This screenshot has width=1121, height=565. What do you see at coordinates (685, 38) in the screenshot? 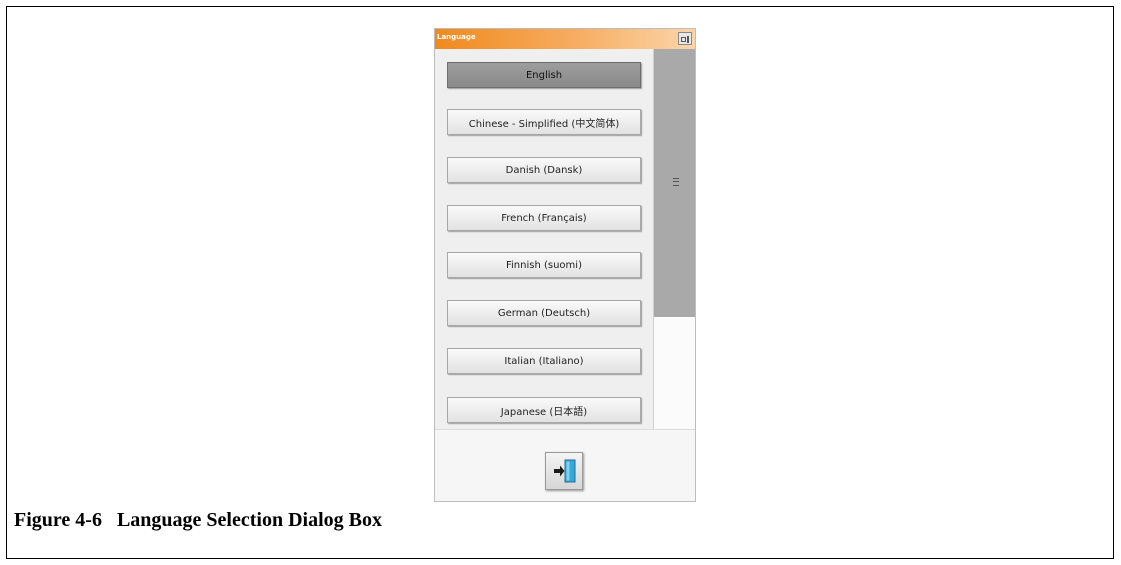
I see `window-icon` at bounding box center [685, 38].